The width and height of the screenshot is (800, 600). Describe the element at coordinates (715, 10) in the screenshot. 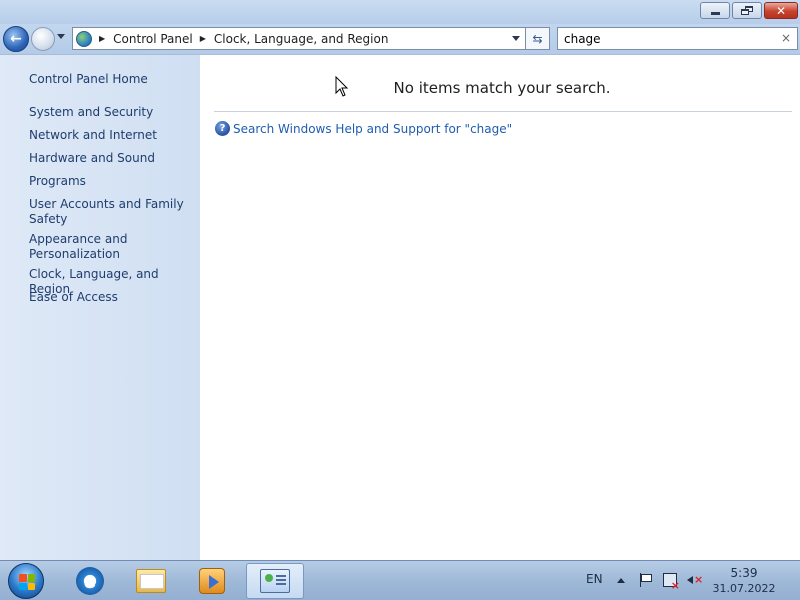

I see `minimize-button` at that location.